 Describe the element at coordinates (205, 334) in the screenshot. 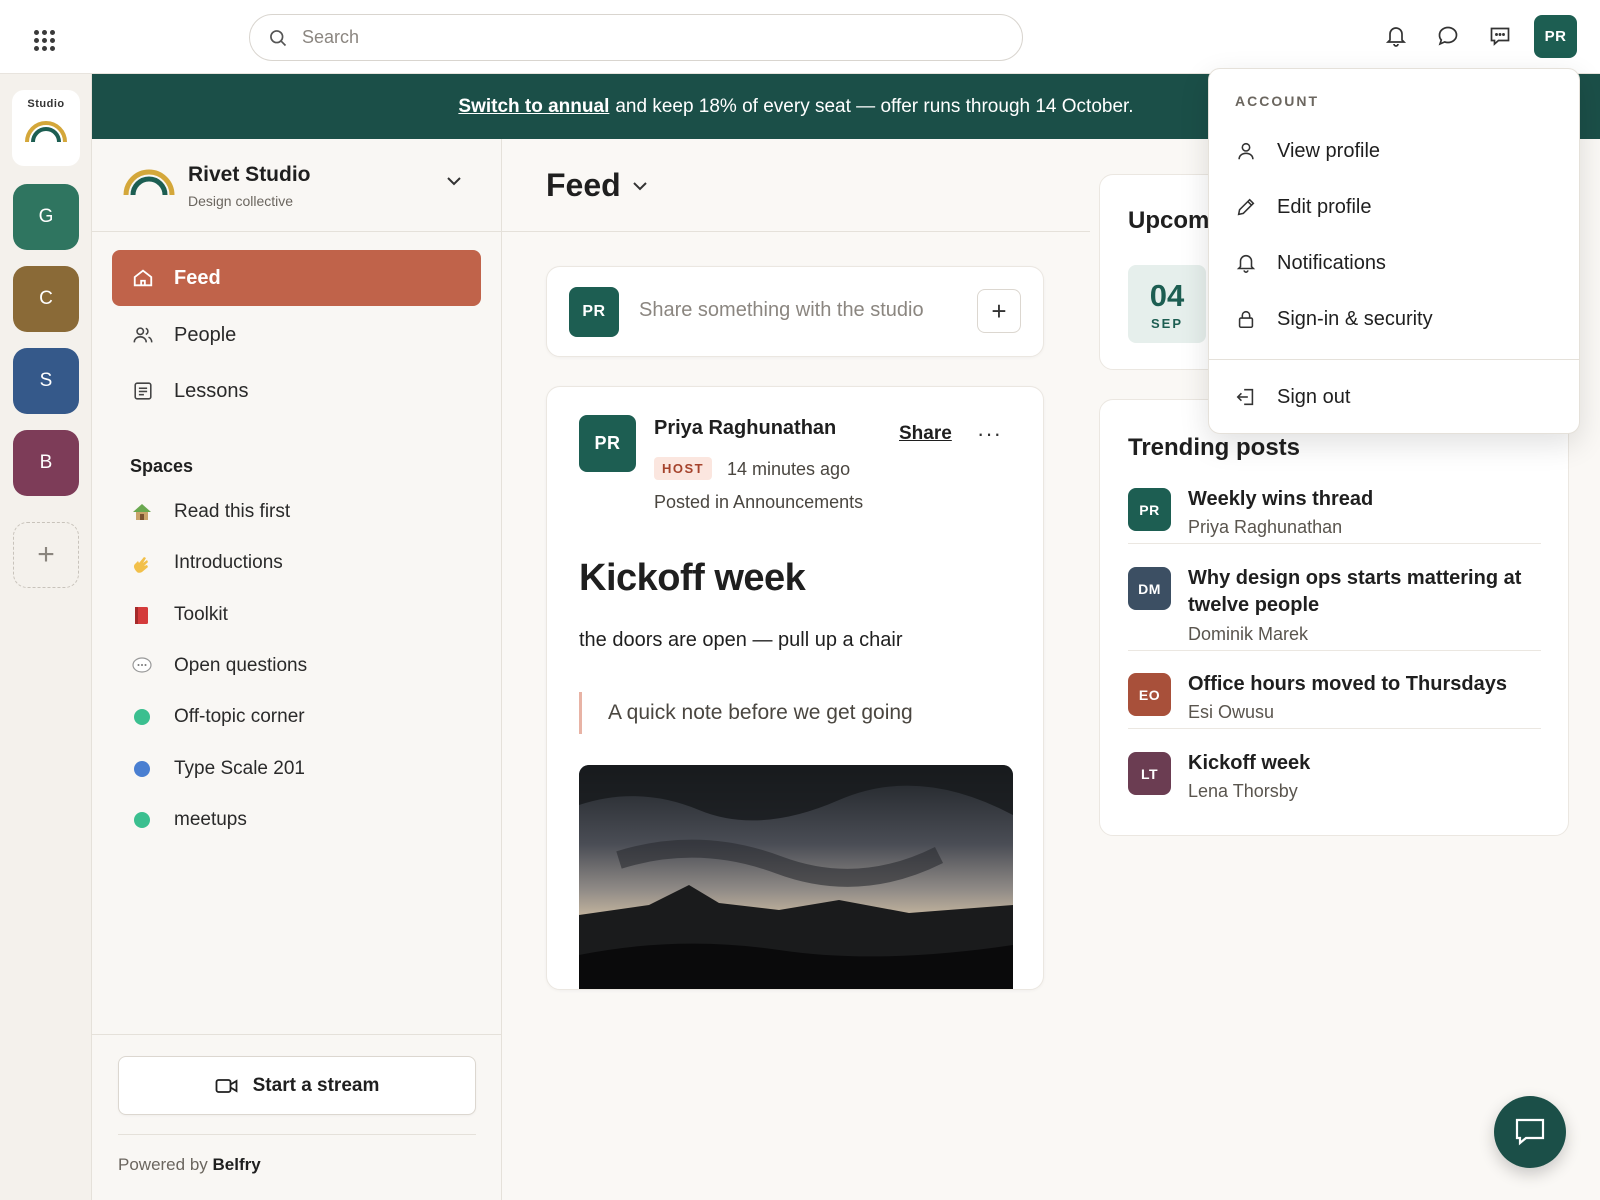

I see `nav-item-label: People` at that location.